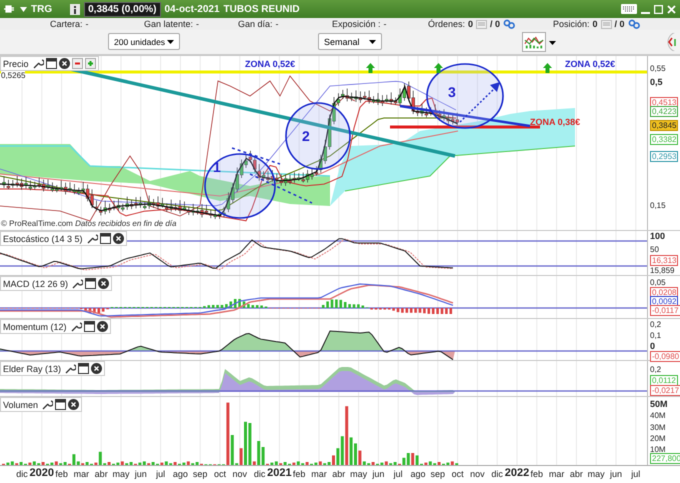 This screenshot has width=680, height=483. What do you see at coordinates (665, 310) in the screenshot?
I see `value-tag: -0,0117` at bounding box center [665, 310].